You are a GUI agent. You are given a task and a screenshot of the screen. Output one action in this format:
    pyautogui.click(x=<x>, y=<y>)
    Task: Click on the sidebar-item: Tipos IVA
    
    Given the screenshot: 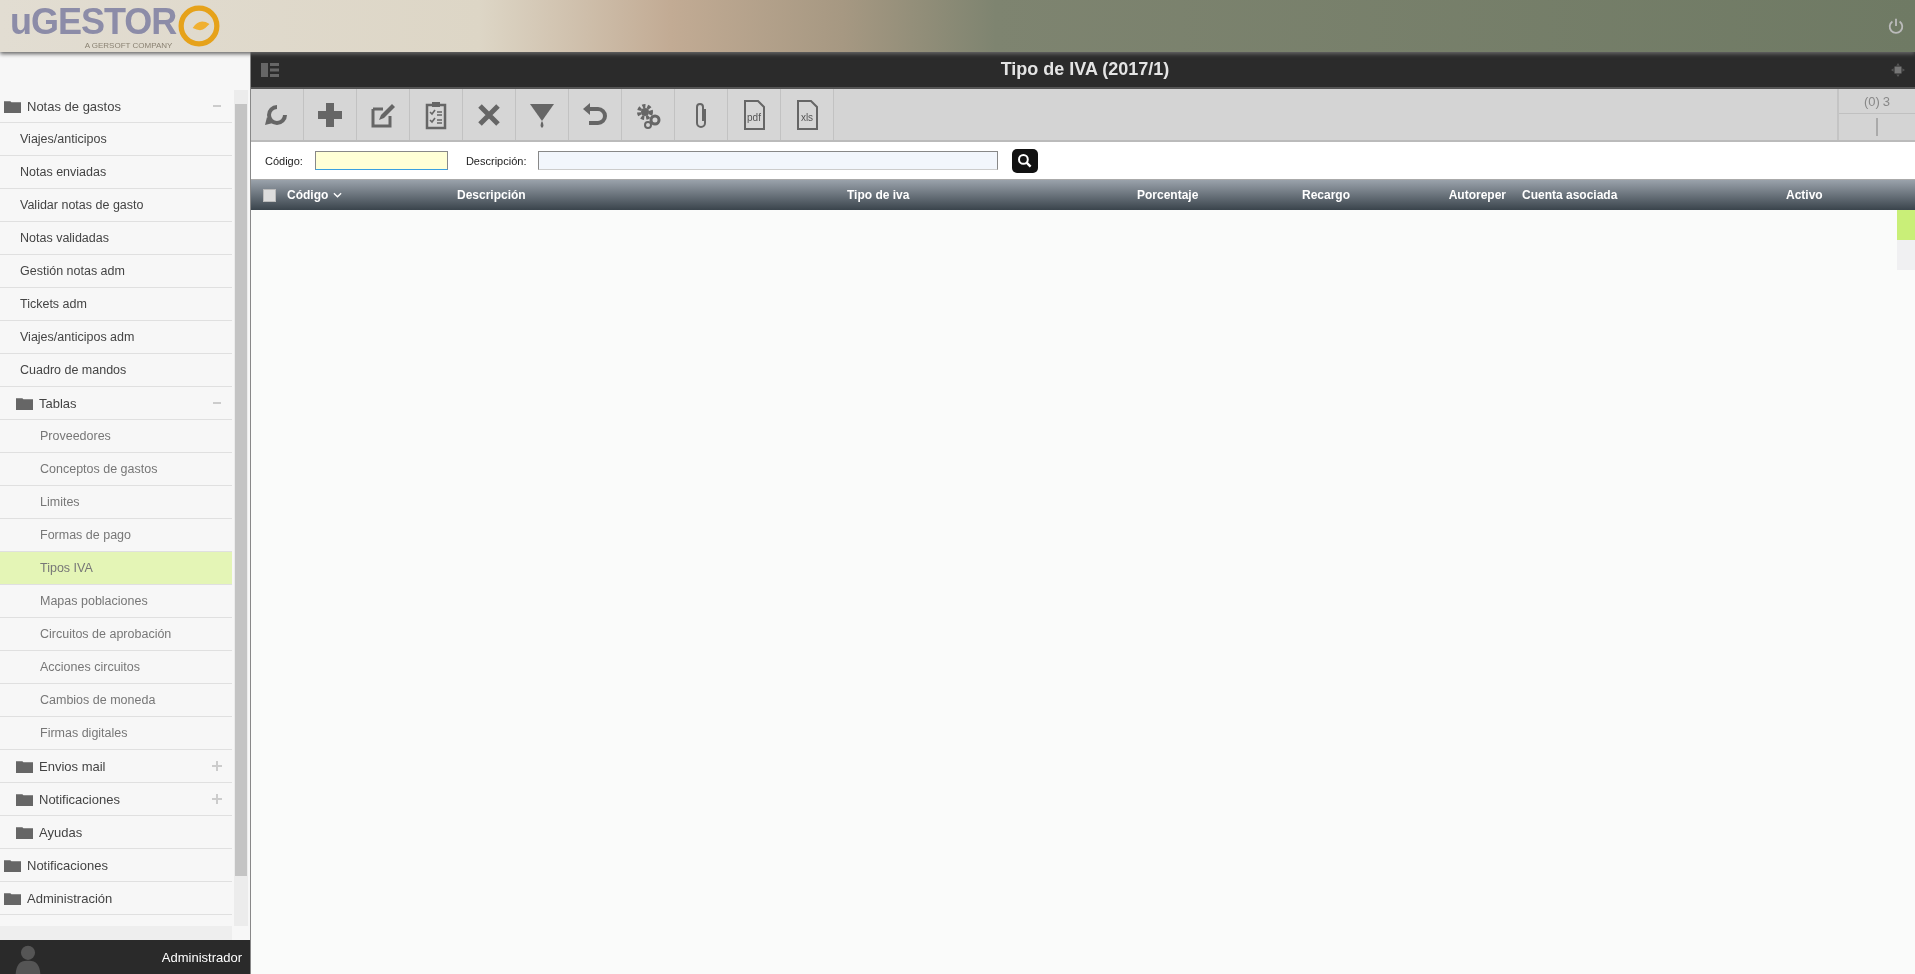 What is the action you would take?
    pyautogui.click(x=116, y=568)
    